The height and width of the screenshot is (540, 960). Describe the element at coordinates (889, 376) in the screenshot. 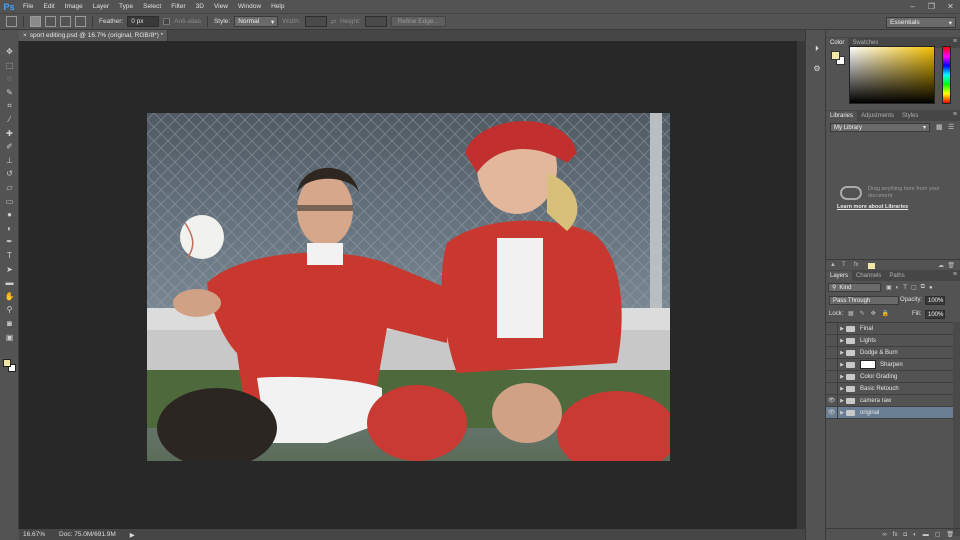

I see `layer-row: 👁▶ Color Grading` at that location.